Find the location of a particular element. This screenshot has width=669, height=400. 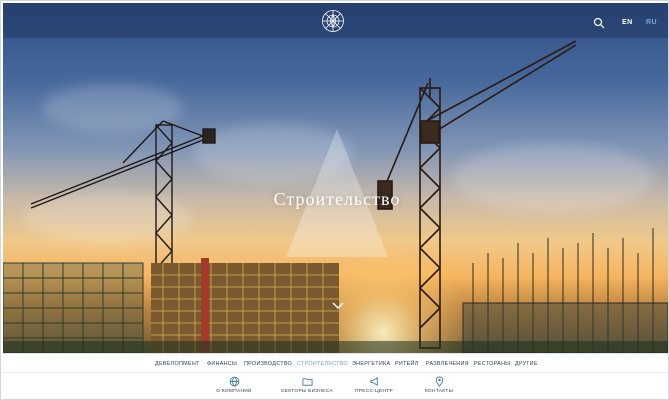

rebar-right is located at coordinates (565, 290).